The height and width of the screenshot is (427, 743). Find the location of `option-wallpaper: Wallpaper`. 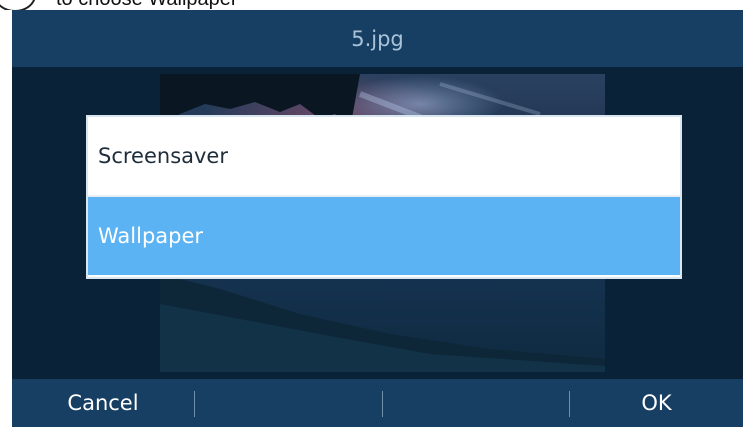

option-wallpaper: Wallpaper is located at coordinates (384, 236).